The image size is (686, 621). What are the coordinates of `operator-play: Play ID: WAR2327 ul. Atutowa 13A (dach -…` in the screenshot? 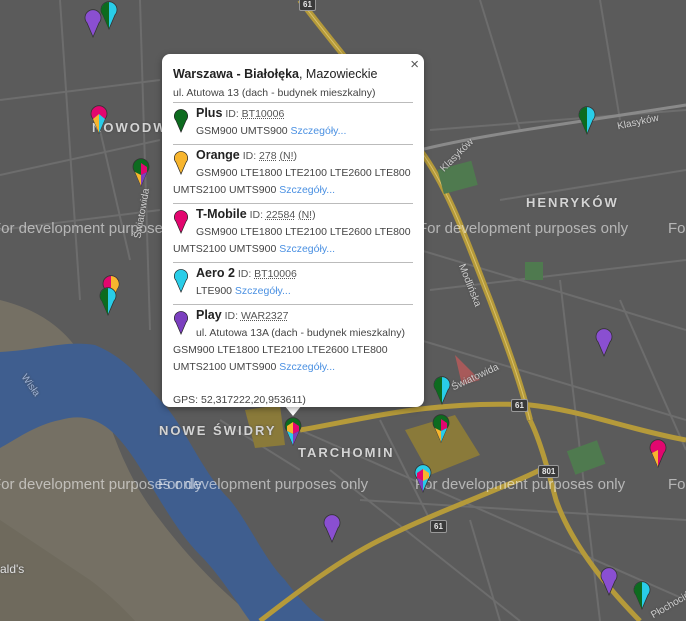 It's located at (293, 342).